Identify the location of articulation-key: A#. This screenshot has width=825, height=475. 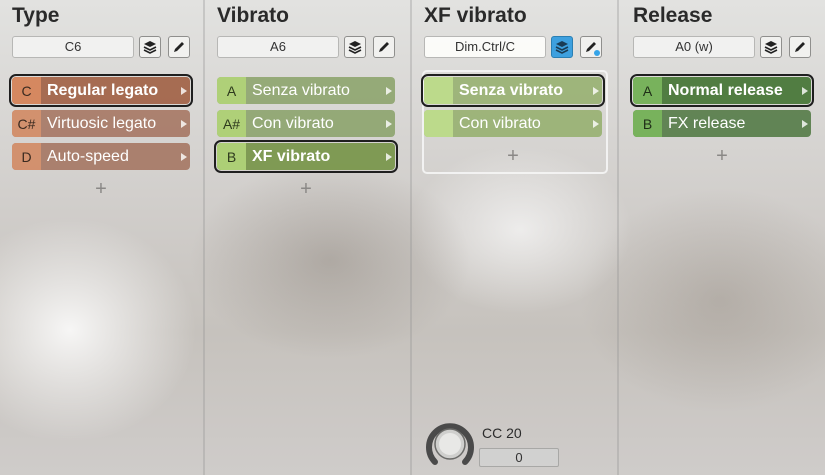
(231, 123).